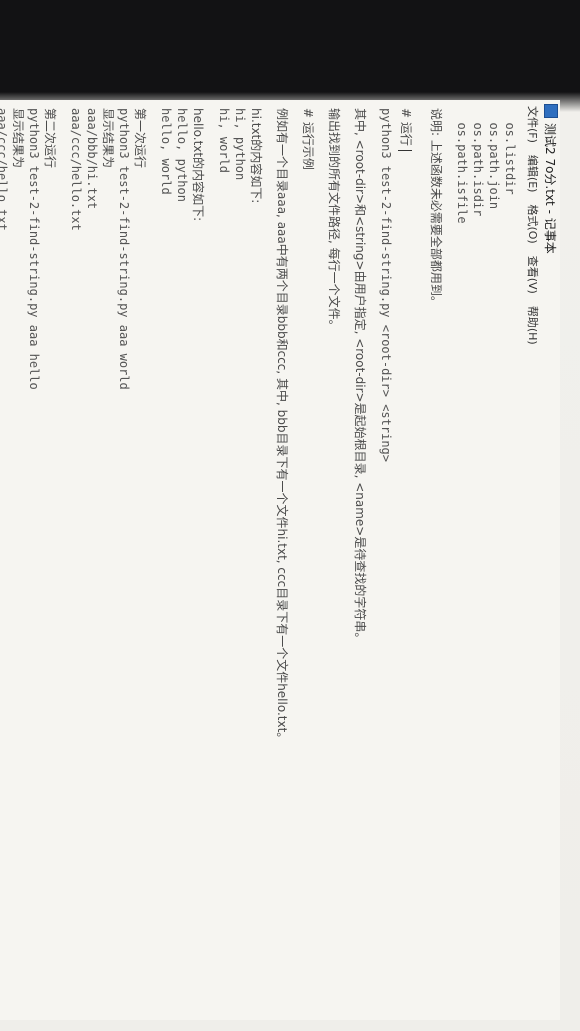  What do you see at coordinates (533, 325) in the screenshot?
I see `menu-help: 帮助(H)` at bounding box center [533, 325].